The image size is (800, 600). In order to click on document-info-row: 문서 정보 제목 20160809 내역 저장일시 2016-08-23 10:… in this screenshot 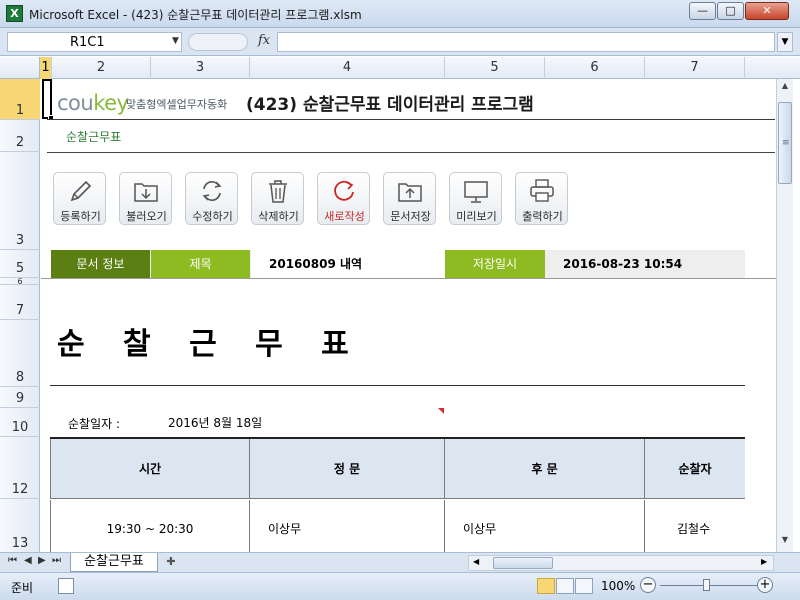, I will do `click(398, 264)`.